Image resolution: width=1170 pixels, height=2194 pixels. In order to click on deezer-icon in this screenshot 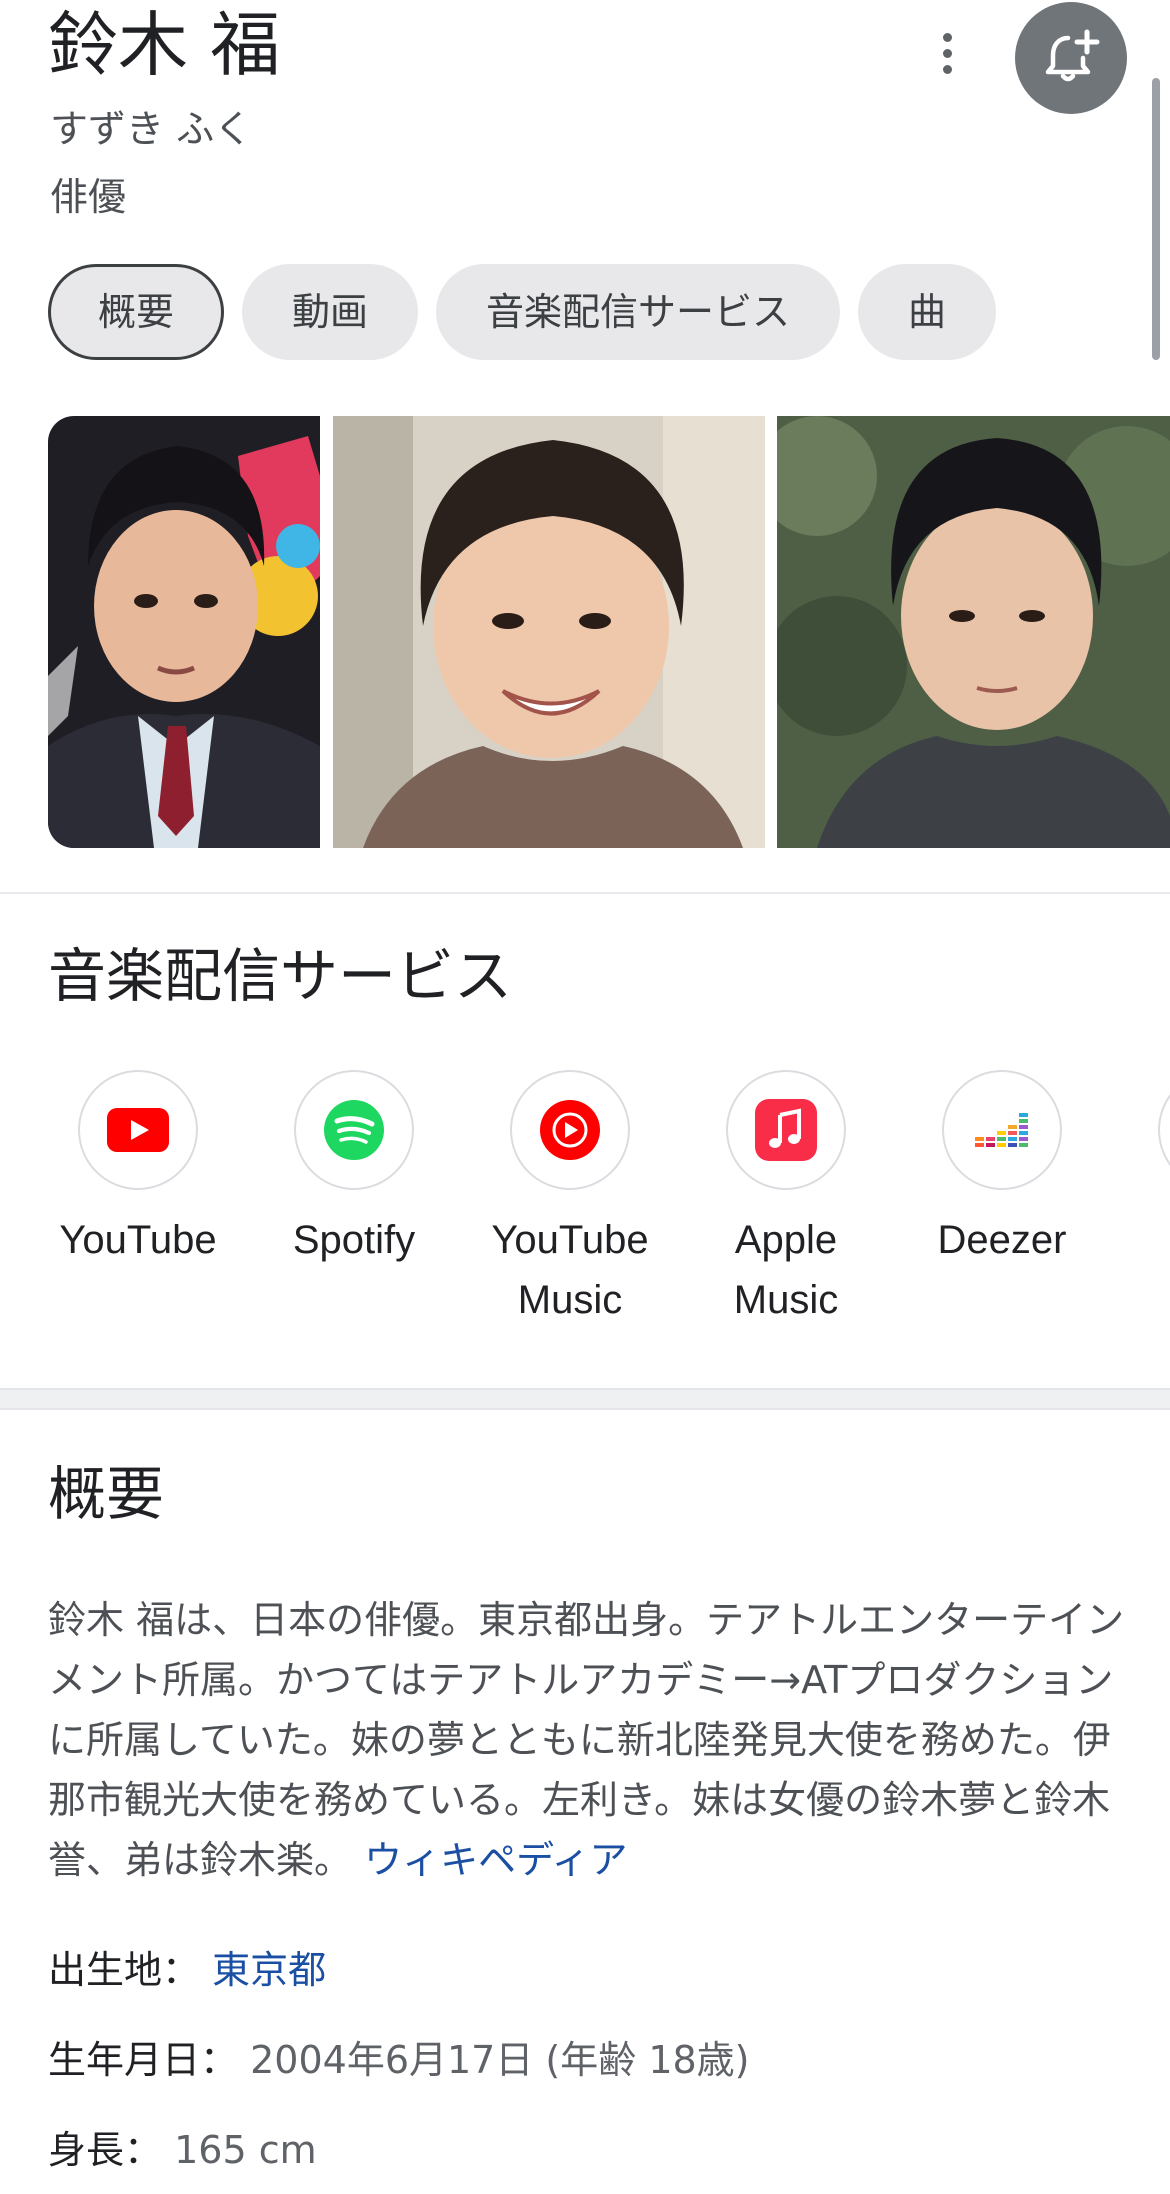, I will do `click(1001, 1130)`.